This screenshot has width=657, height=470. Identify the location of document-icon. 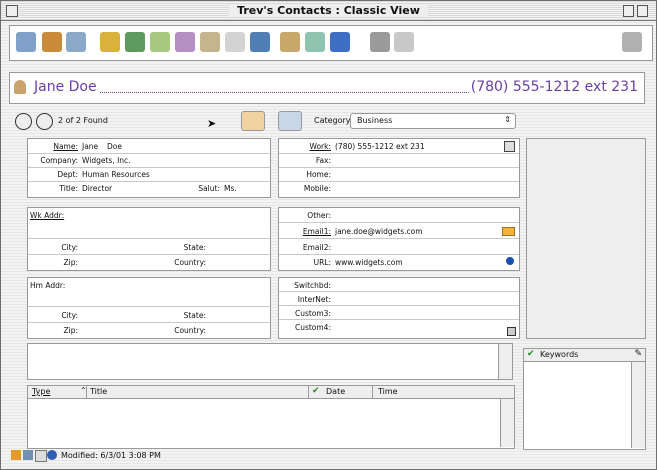
(290, 42).